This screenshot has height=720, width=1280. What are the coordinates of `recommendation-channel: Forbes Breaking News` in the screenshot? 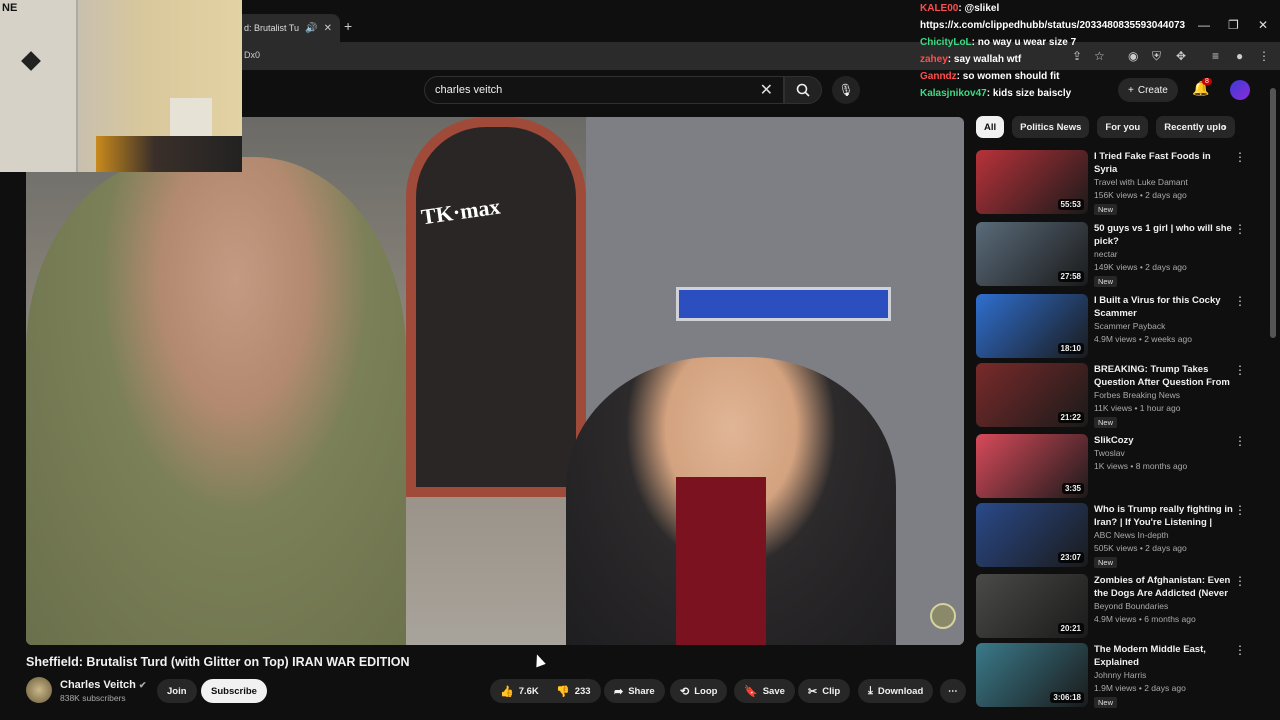 It's located at (1137, 395).